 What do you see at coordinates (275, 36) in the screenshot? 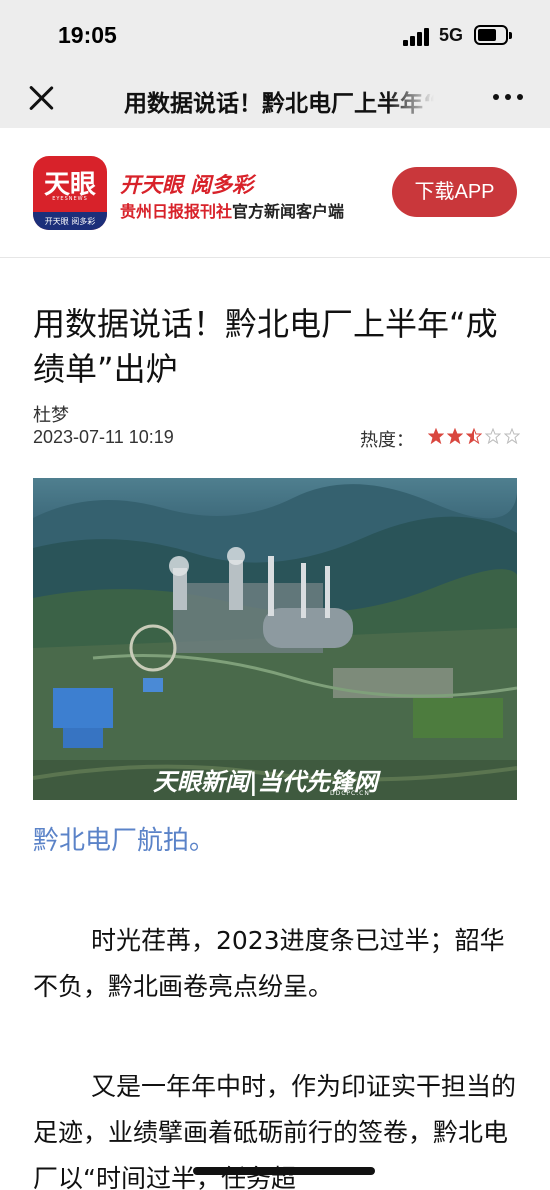
I see `status-bar: 19:05 5G` at bounding box center [275, 36].